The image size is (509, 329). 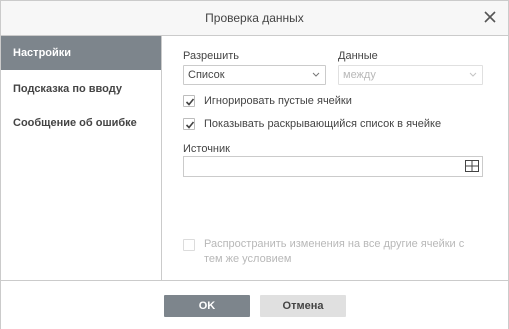 I want to click on allow-label: Разрешить, so click(x=211, y=56).